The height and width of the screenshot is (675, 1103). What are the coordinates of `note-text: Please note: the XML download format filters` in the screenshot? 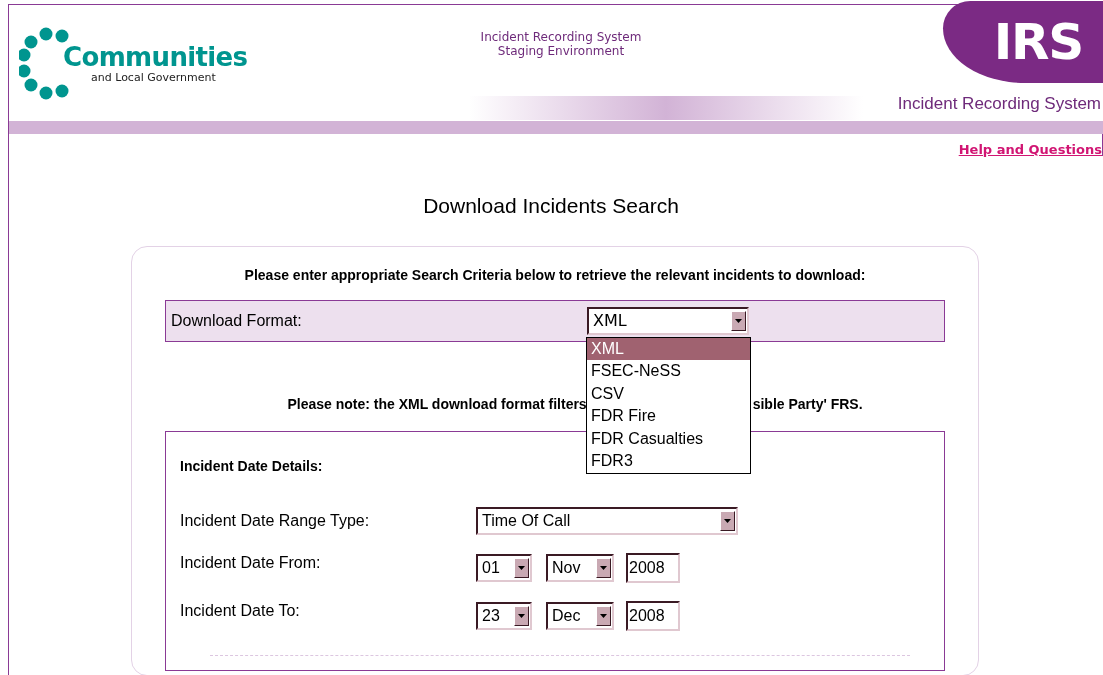 It's located at (437, 404).